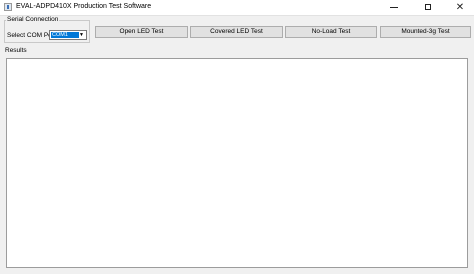 The height and width of the screenshot is (274, 474). I want to click on no-load-test-button: No-Load Test, so click(331, 32).